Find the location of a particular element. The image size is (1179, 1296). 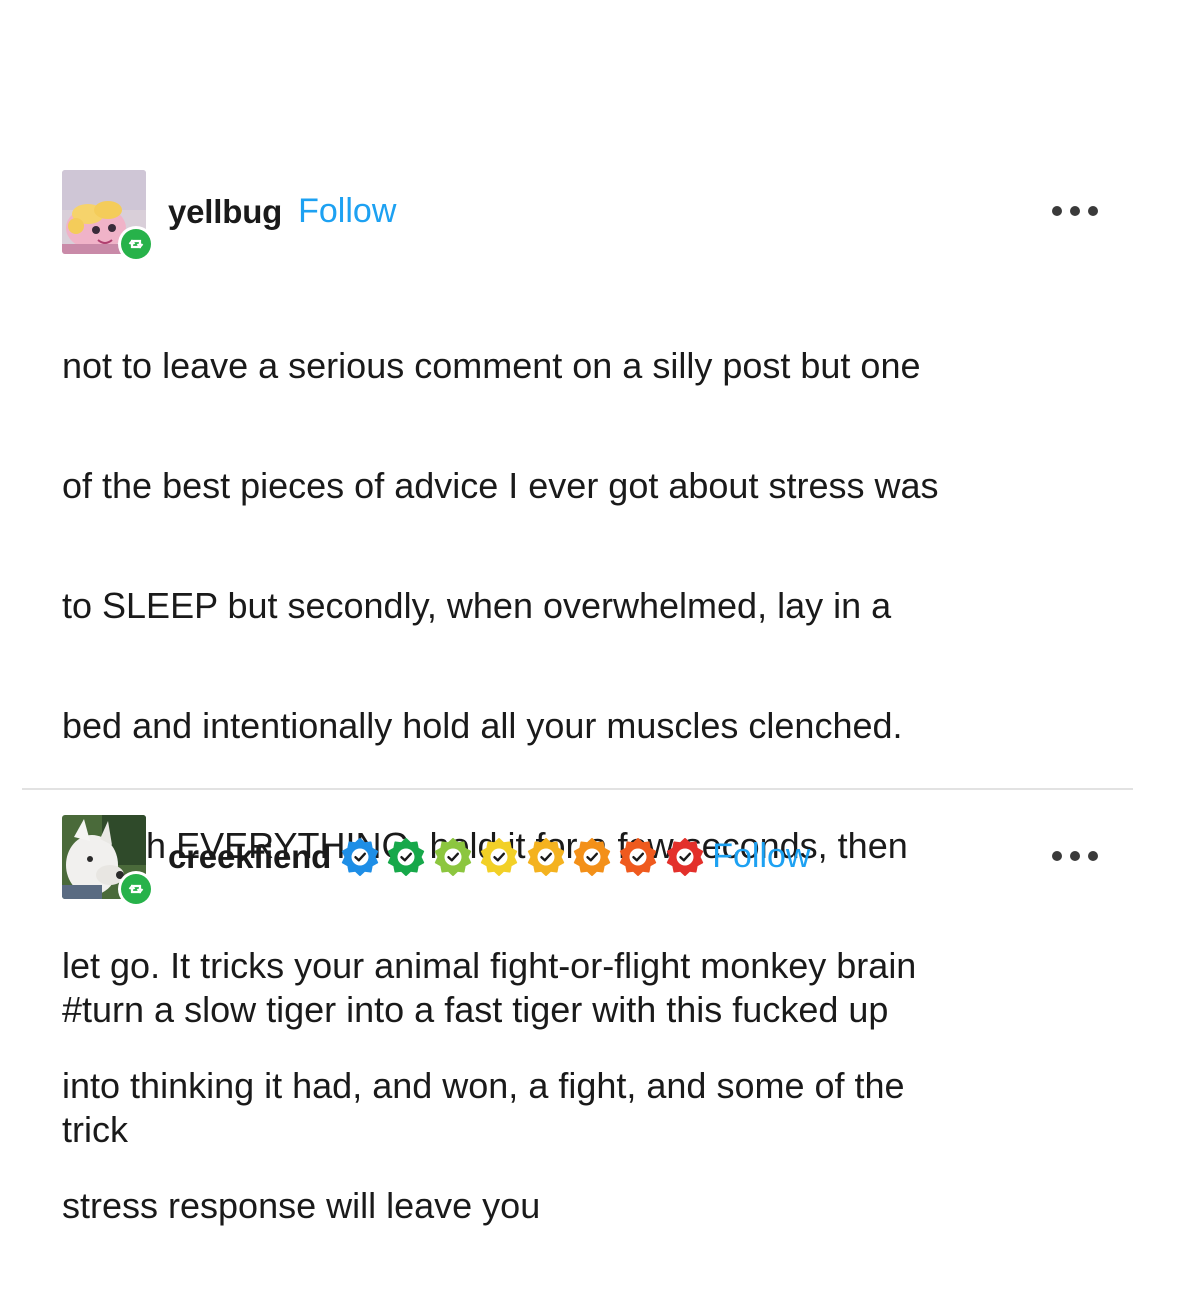

reblog-badge is located at coordinates (136, 889).